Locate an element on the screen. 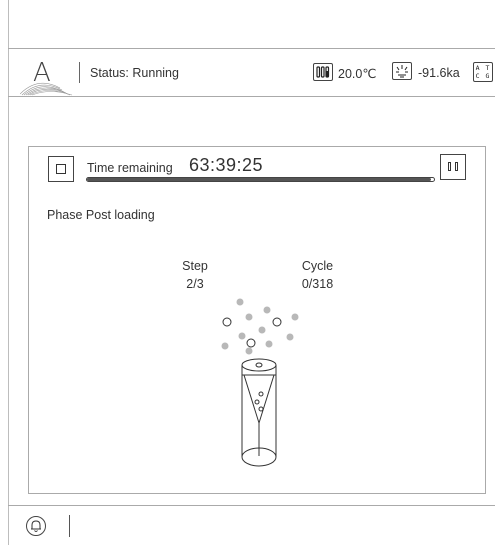 The height and width of the screenshot is (545, 495). sample-tube-illustration is located at coordinates (260, 382).